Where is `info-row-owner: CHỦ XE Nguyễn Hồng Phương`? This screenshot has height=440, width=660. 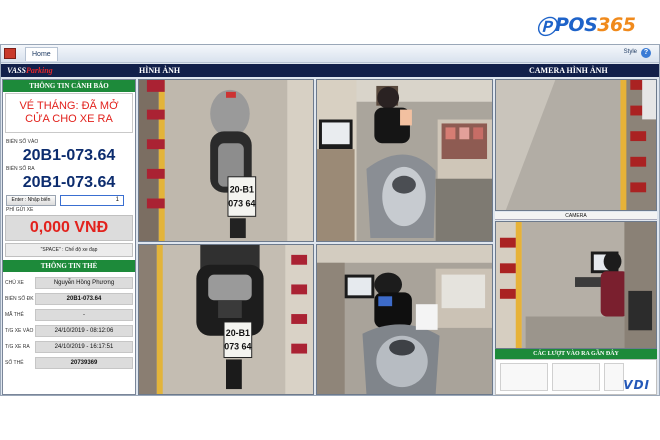 info-row-owner: CHỦ XE Nguyễn Hồng Phương is located at coordinates (69, 282).